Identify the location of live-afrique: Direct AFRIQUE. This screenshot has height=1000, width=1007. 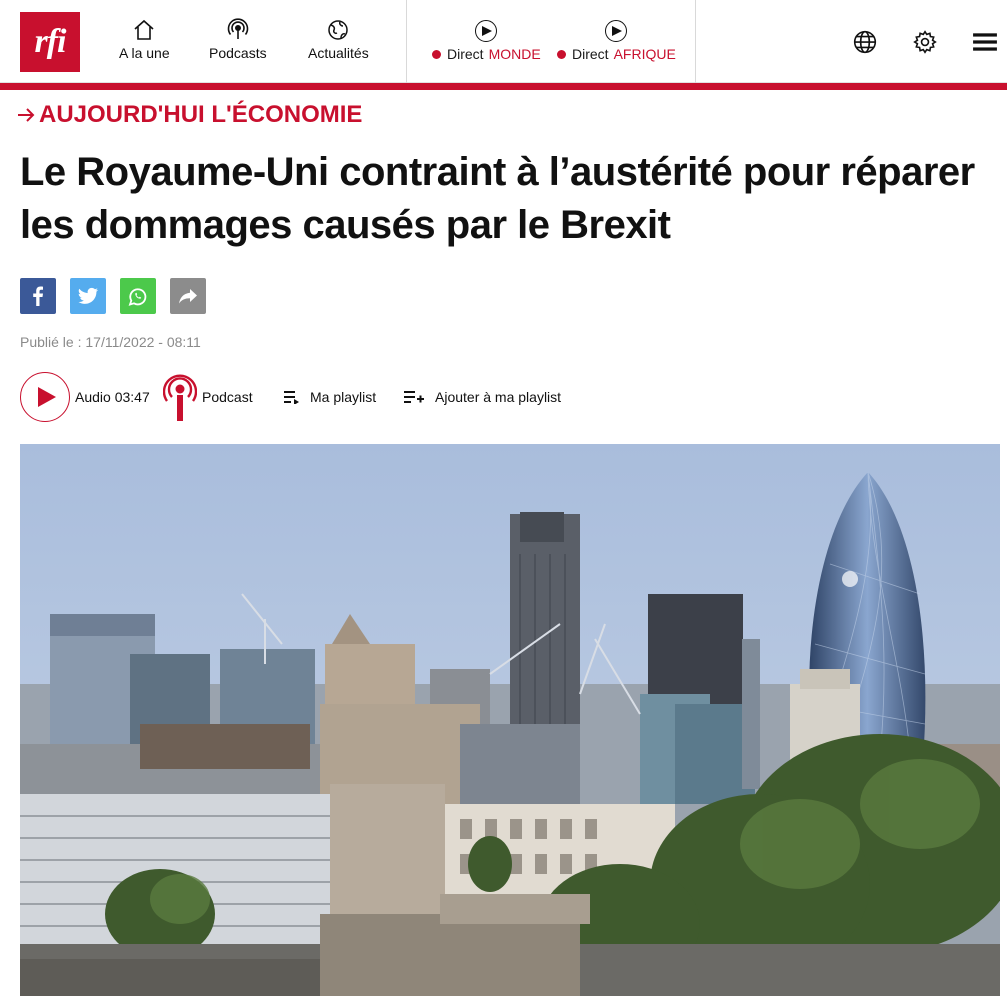
(616, 41).